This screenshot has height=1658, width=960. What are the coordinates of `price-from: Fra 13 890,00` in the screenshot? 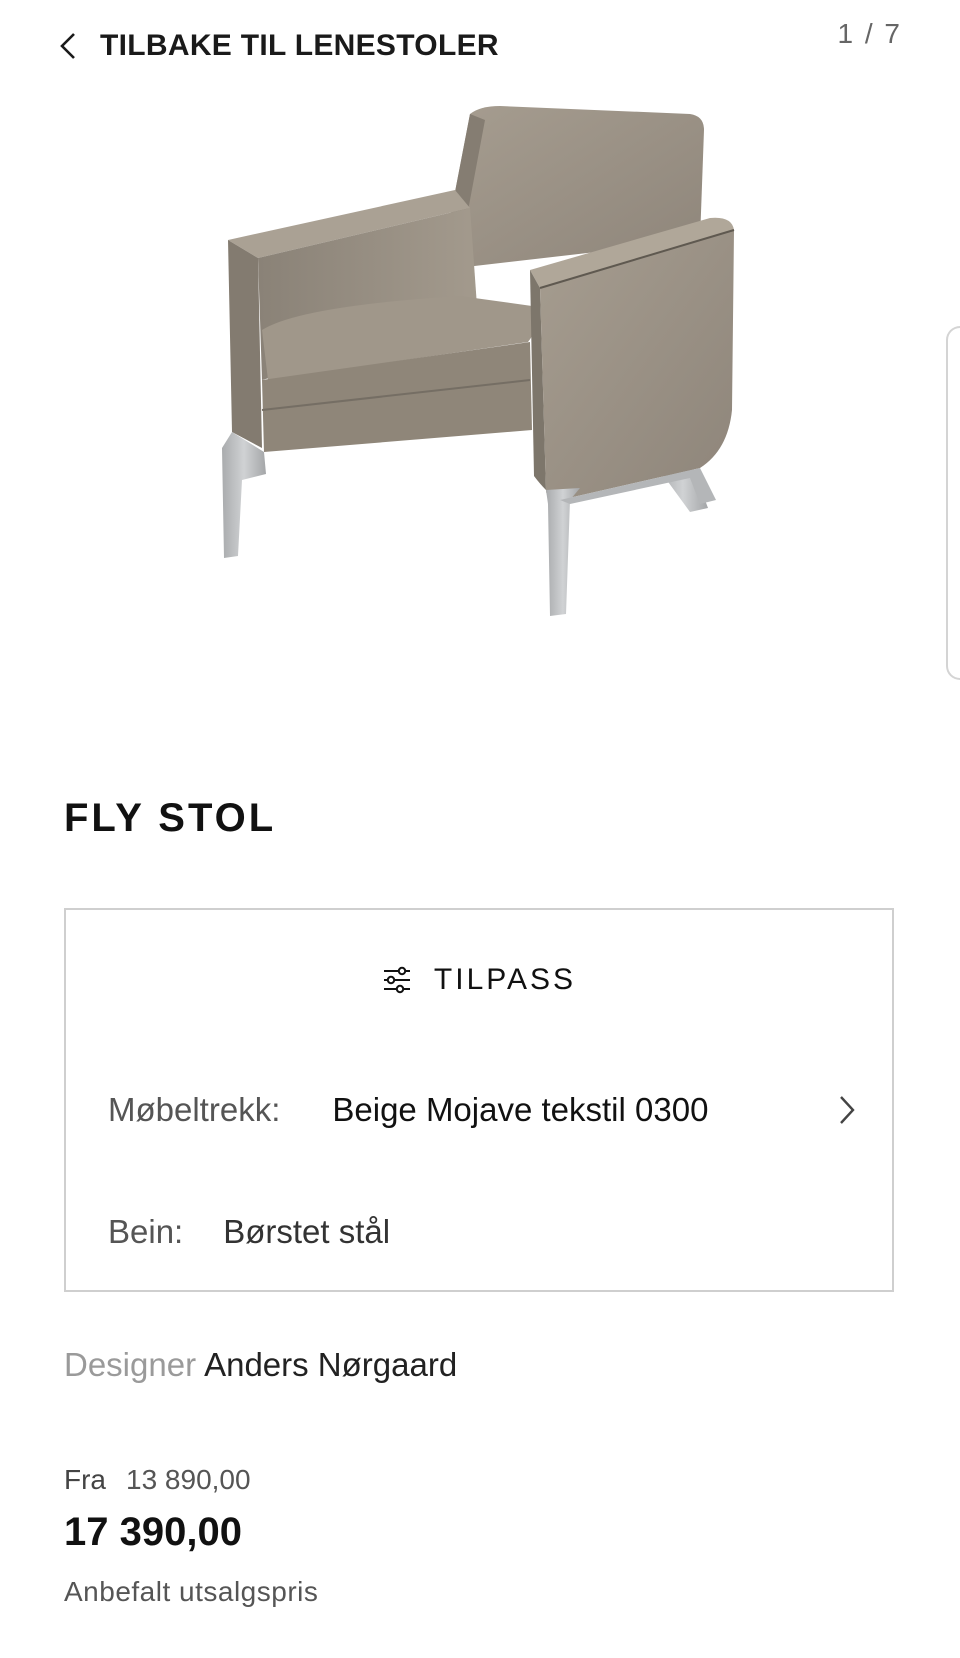 It's located at (157, 1480).